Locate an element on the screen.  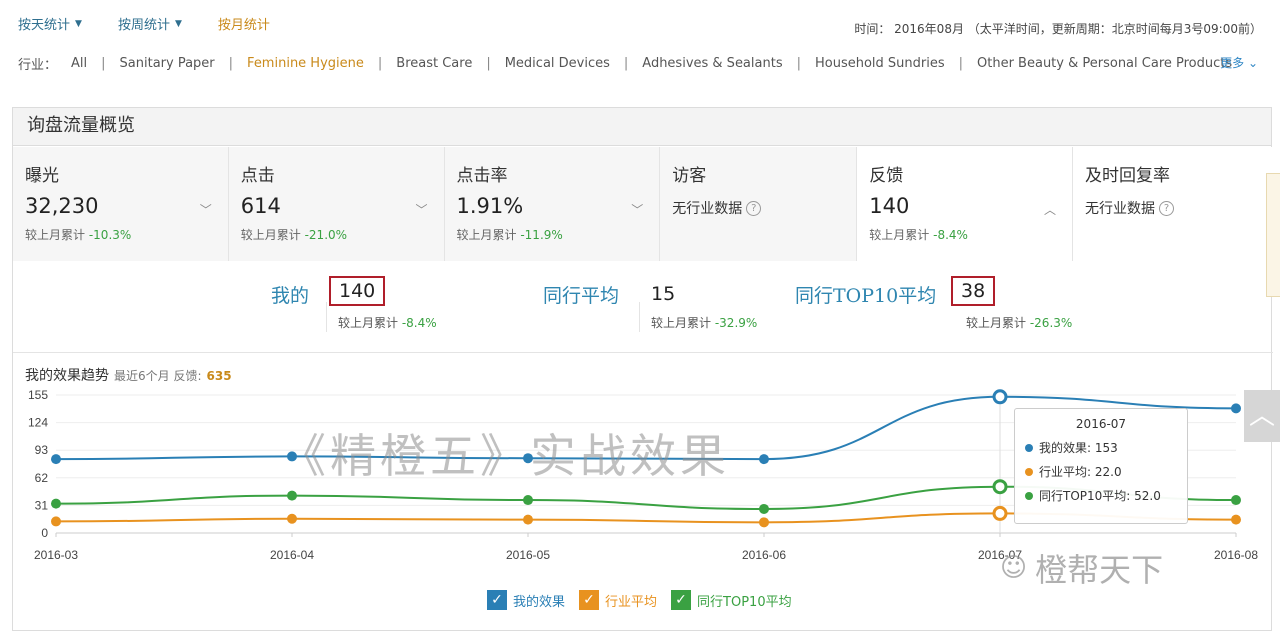
metric-name: 点击 is located at coordinates (257, 176).